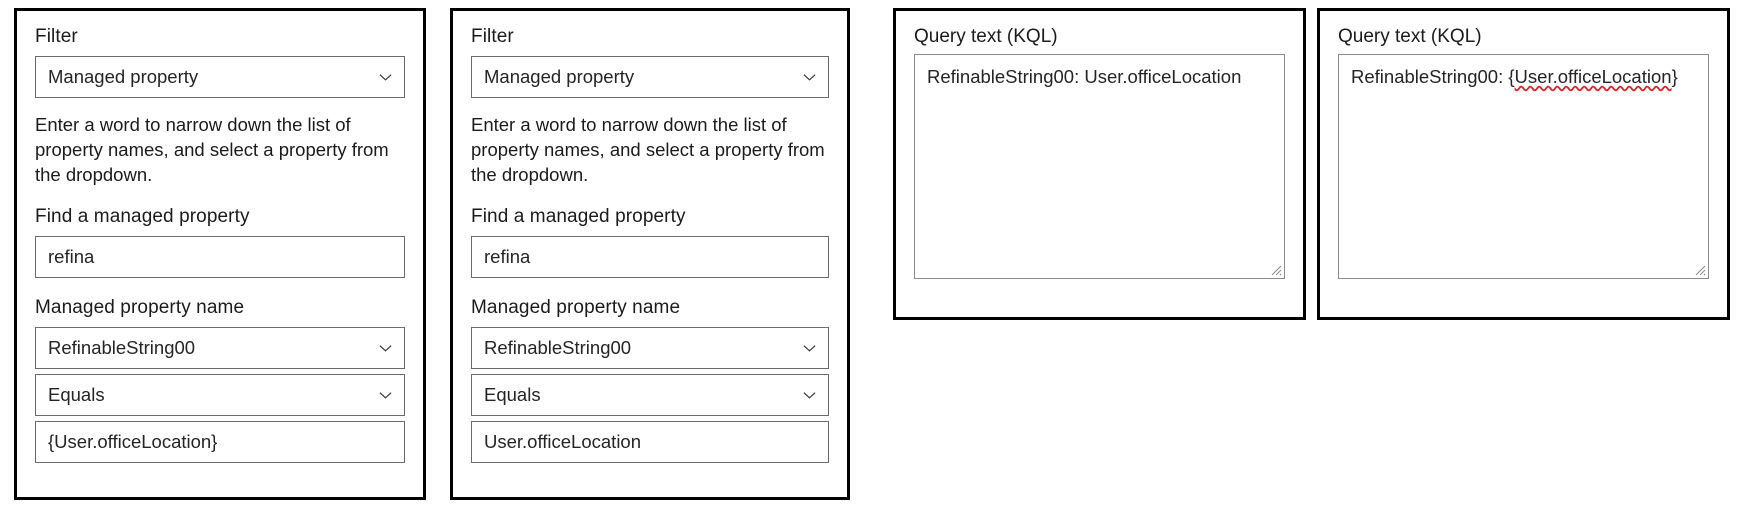 Image resolution: width=1755 pixels, height=511 pixels. I want to click on operand-value-input-value: {User.officeLocation}, so click(133, 441).